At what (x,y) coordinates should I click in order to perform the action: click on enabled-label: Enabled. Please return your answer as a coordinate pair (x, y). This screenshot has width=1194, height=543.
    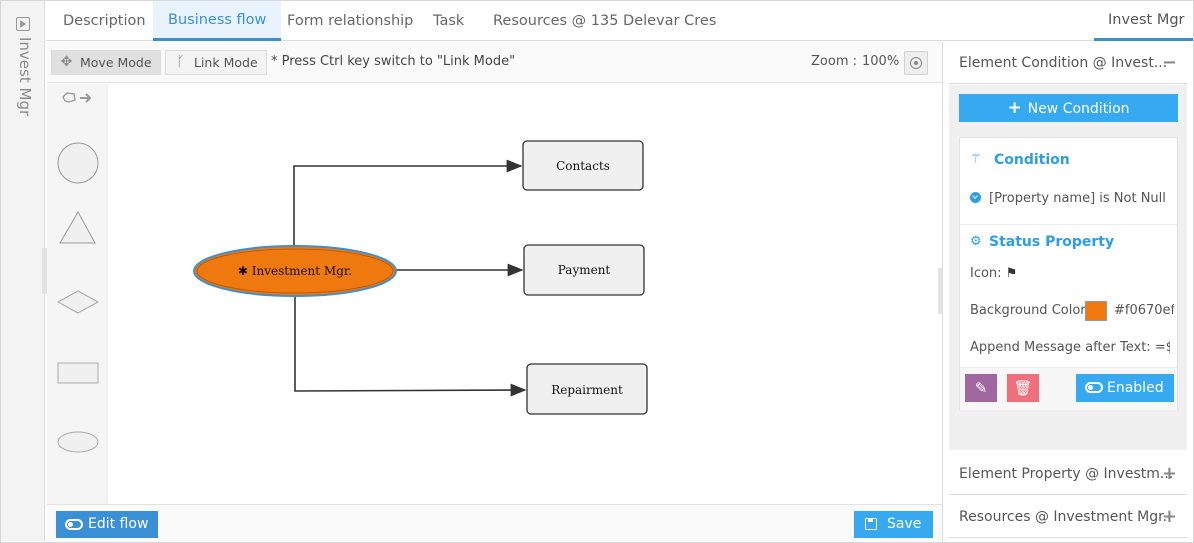
    Looking at the image, I should click on (1135, 388).